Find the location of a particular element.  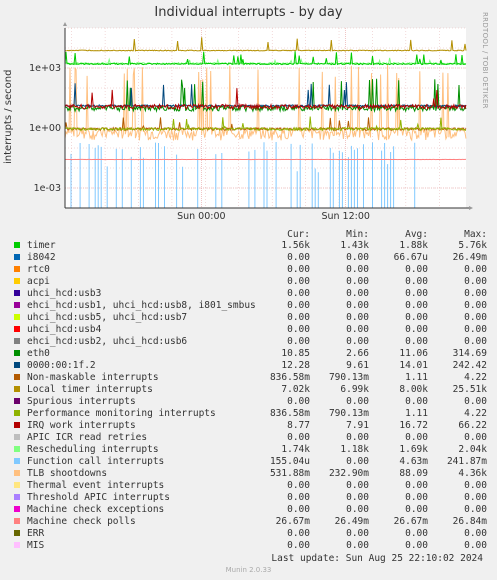

legend-value-max: 4.36k is located at coordinates (472, 473).